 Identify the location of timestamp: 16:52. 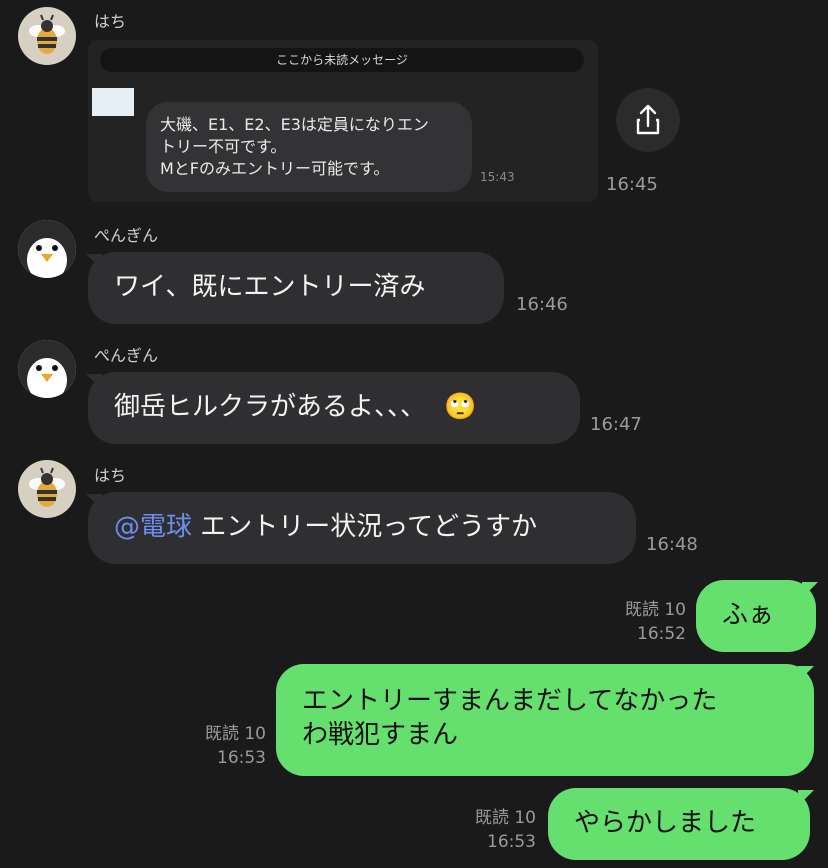
(661, 634).